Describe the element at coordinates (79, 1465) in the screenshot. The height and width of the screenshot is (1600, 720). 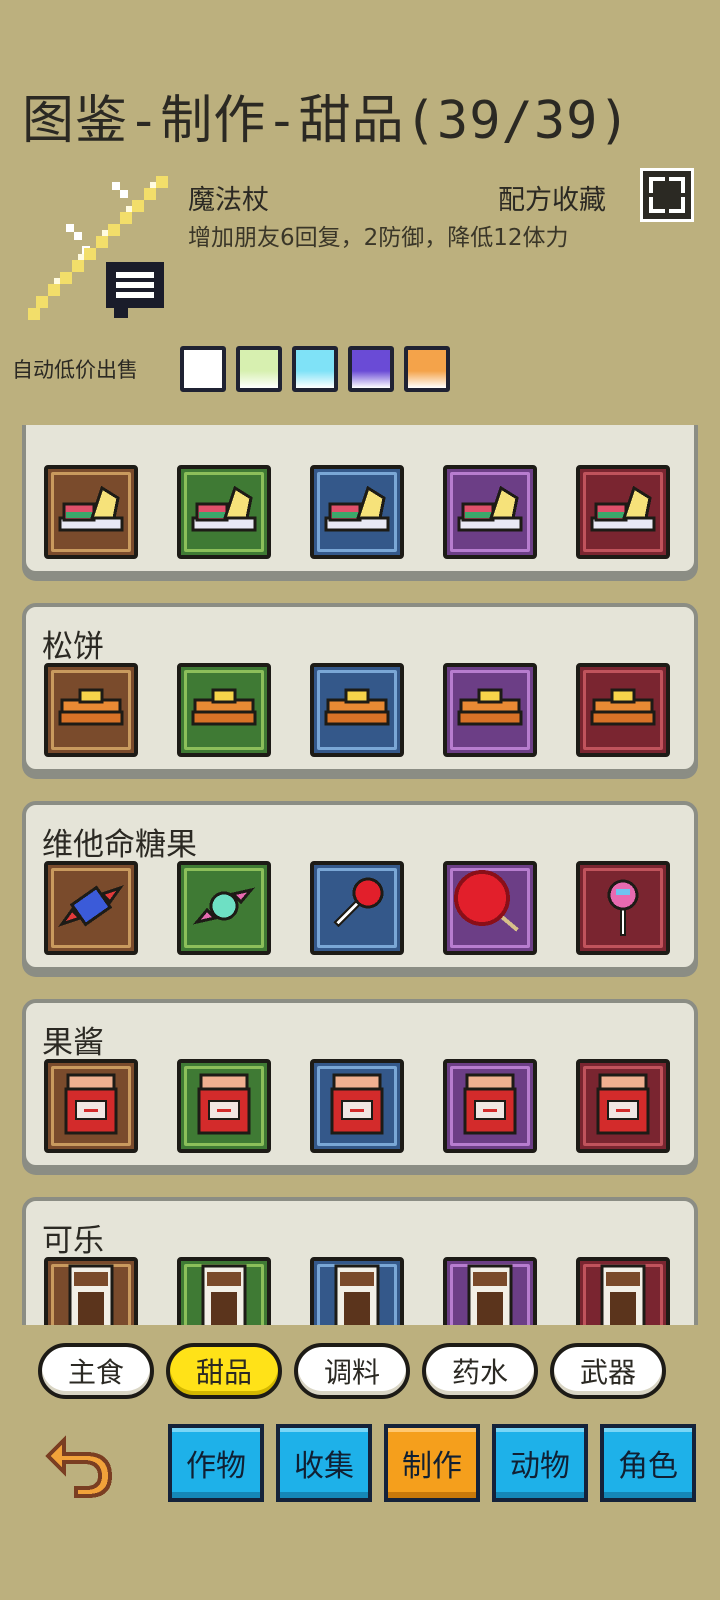
I see `back-arrow-icon` at that location.